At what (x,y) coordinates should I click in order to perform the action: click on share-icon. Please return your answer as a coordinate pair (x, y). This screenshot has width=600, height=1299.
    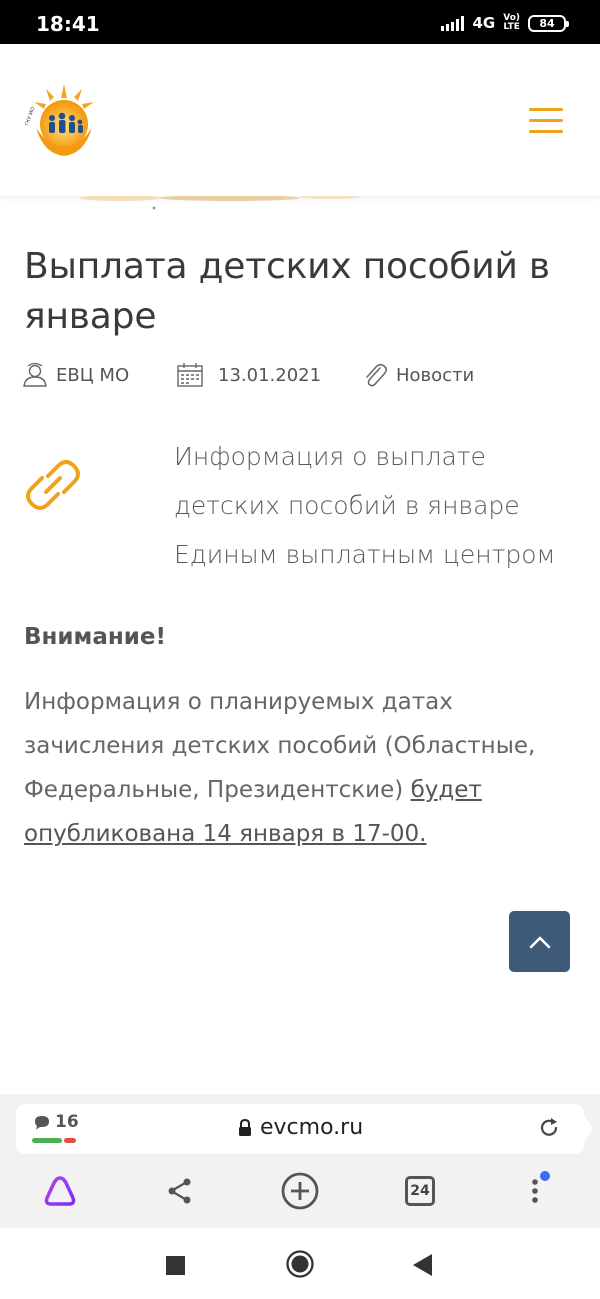
    Looking at the image, I should click on (179, 1191).